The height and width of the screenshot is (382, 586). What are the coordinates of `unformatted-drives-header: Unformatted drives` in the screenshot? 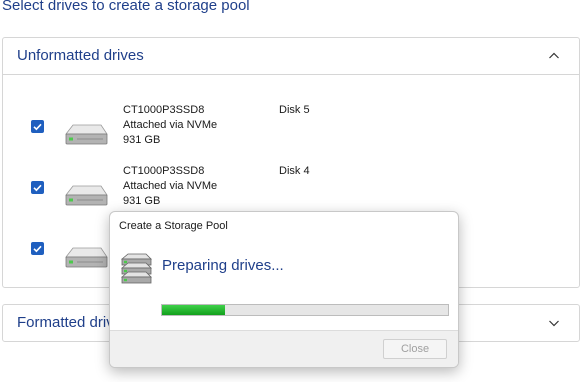 It's located at (291, 56).